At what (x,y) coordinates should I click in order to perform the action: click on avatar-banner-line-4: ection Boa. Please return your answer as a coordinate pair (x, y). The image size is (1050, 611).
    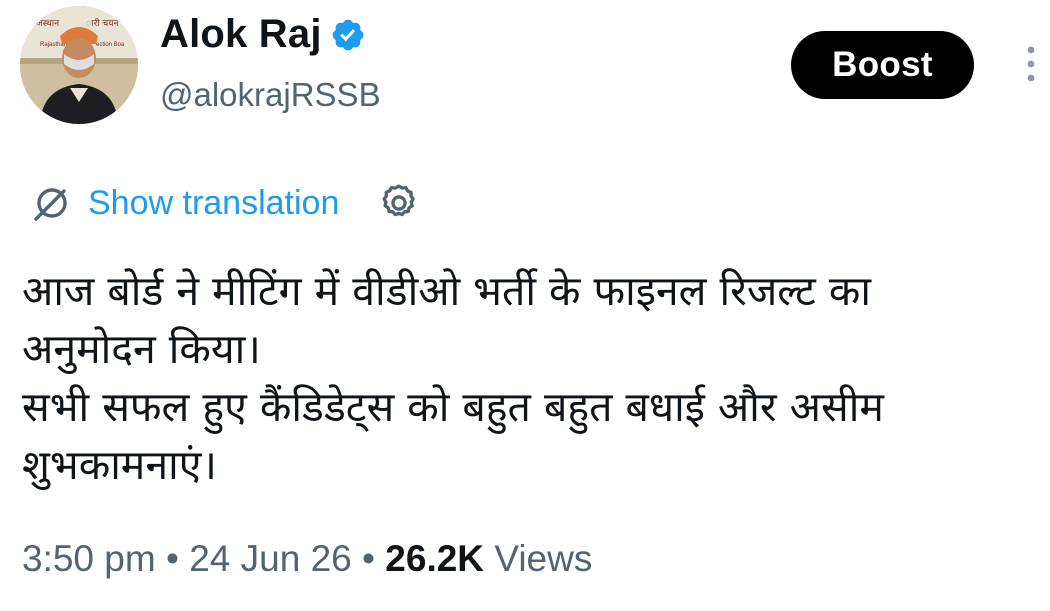
    Looking at the image, I should click on (110, 45).